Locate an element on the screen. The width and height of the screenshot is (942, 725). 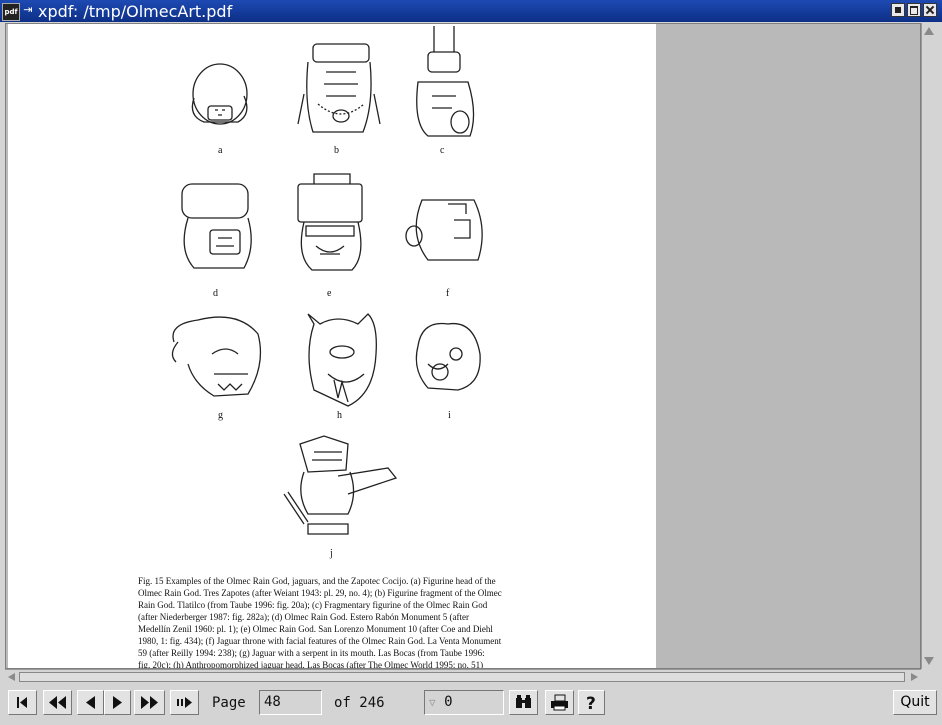
back-ten-icon is located at coordinates (57, 702).